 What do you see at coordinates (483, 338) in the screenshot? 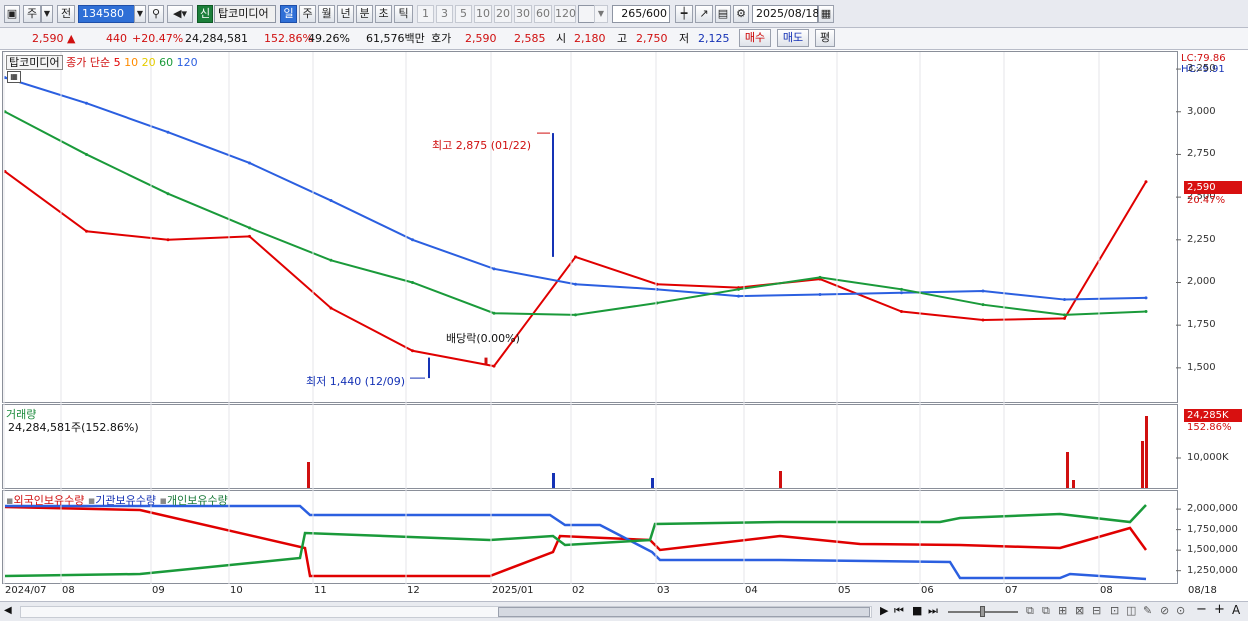
I see `dividend-annotation: 배당락(0.00%)` at bounding box center [483, 338].